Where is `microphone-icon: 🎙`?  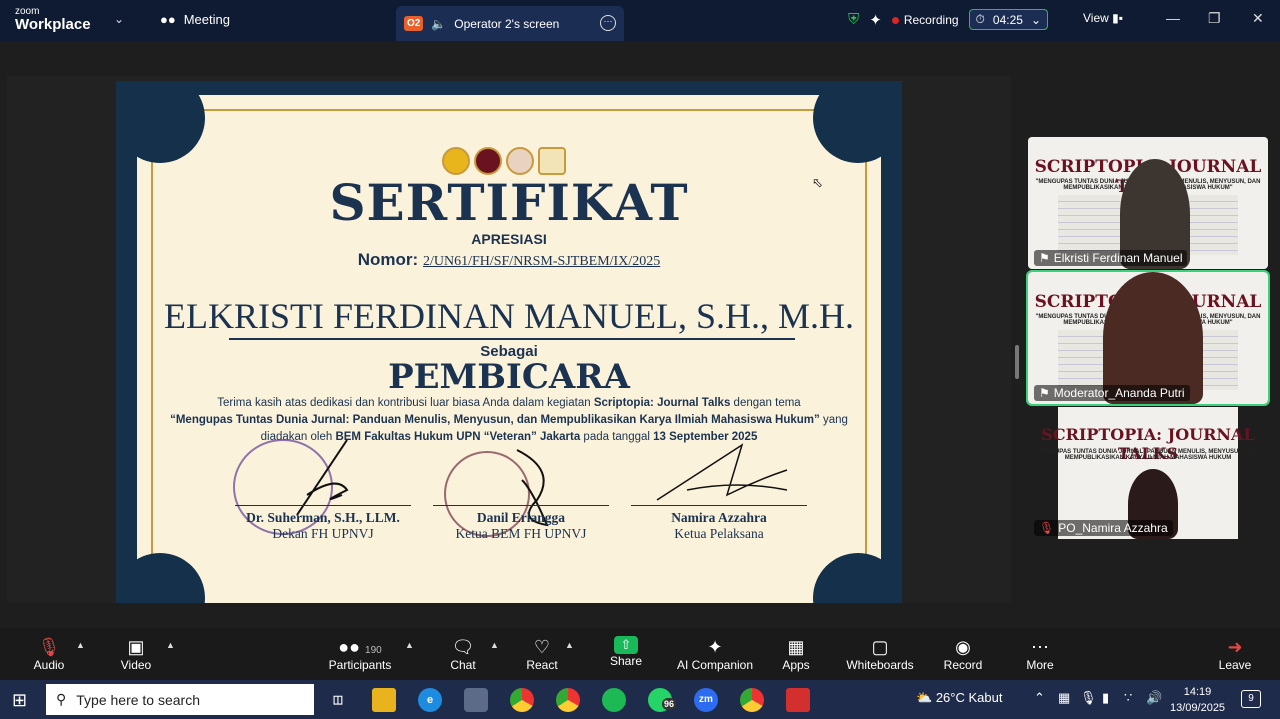
microphone-icon: 🎙 is located at coordinates (1088, 698).